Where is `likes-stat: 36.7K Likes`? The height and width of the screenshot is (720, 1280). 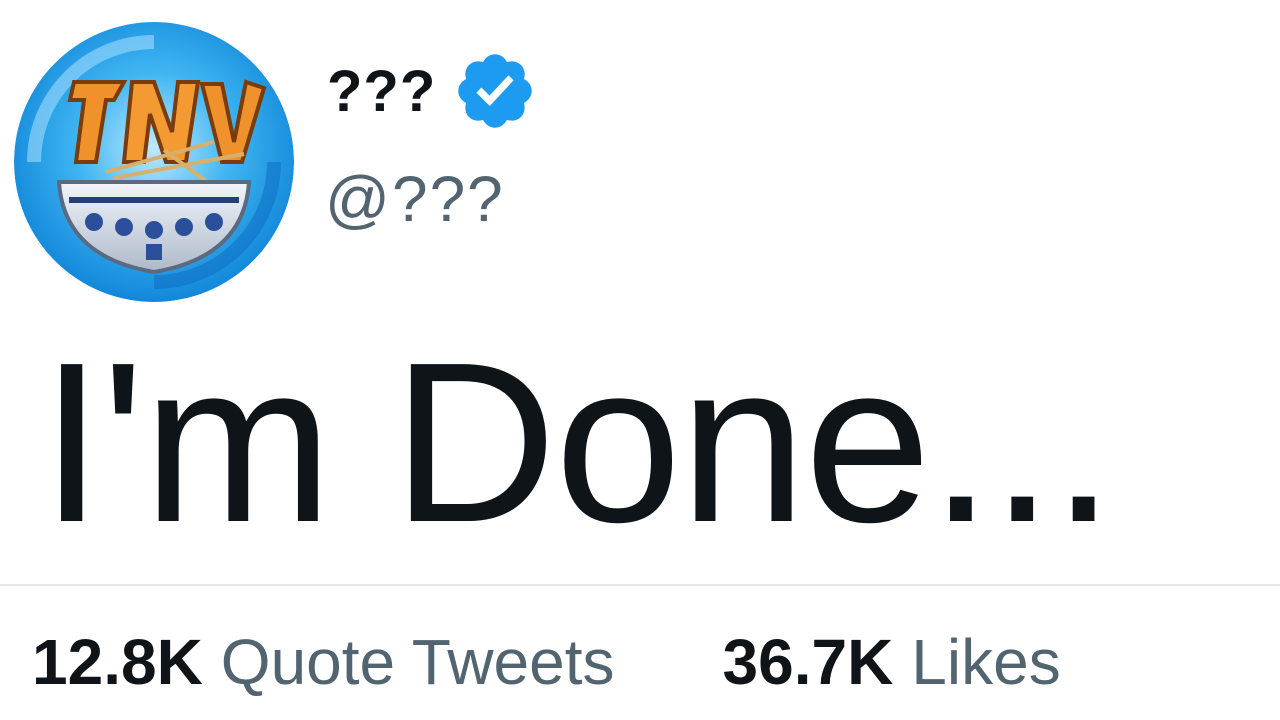
likes-stat: 36.7K Likes is located at coordinates (892, 662).